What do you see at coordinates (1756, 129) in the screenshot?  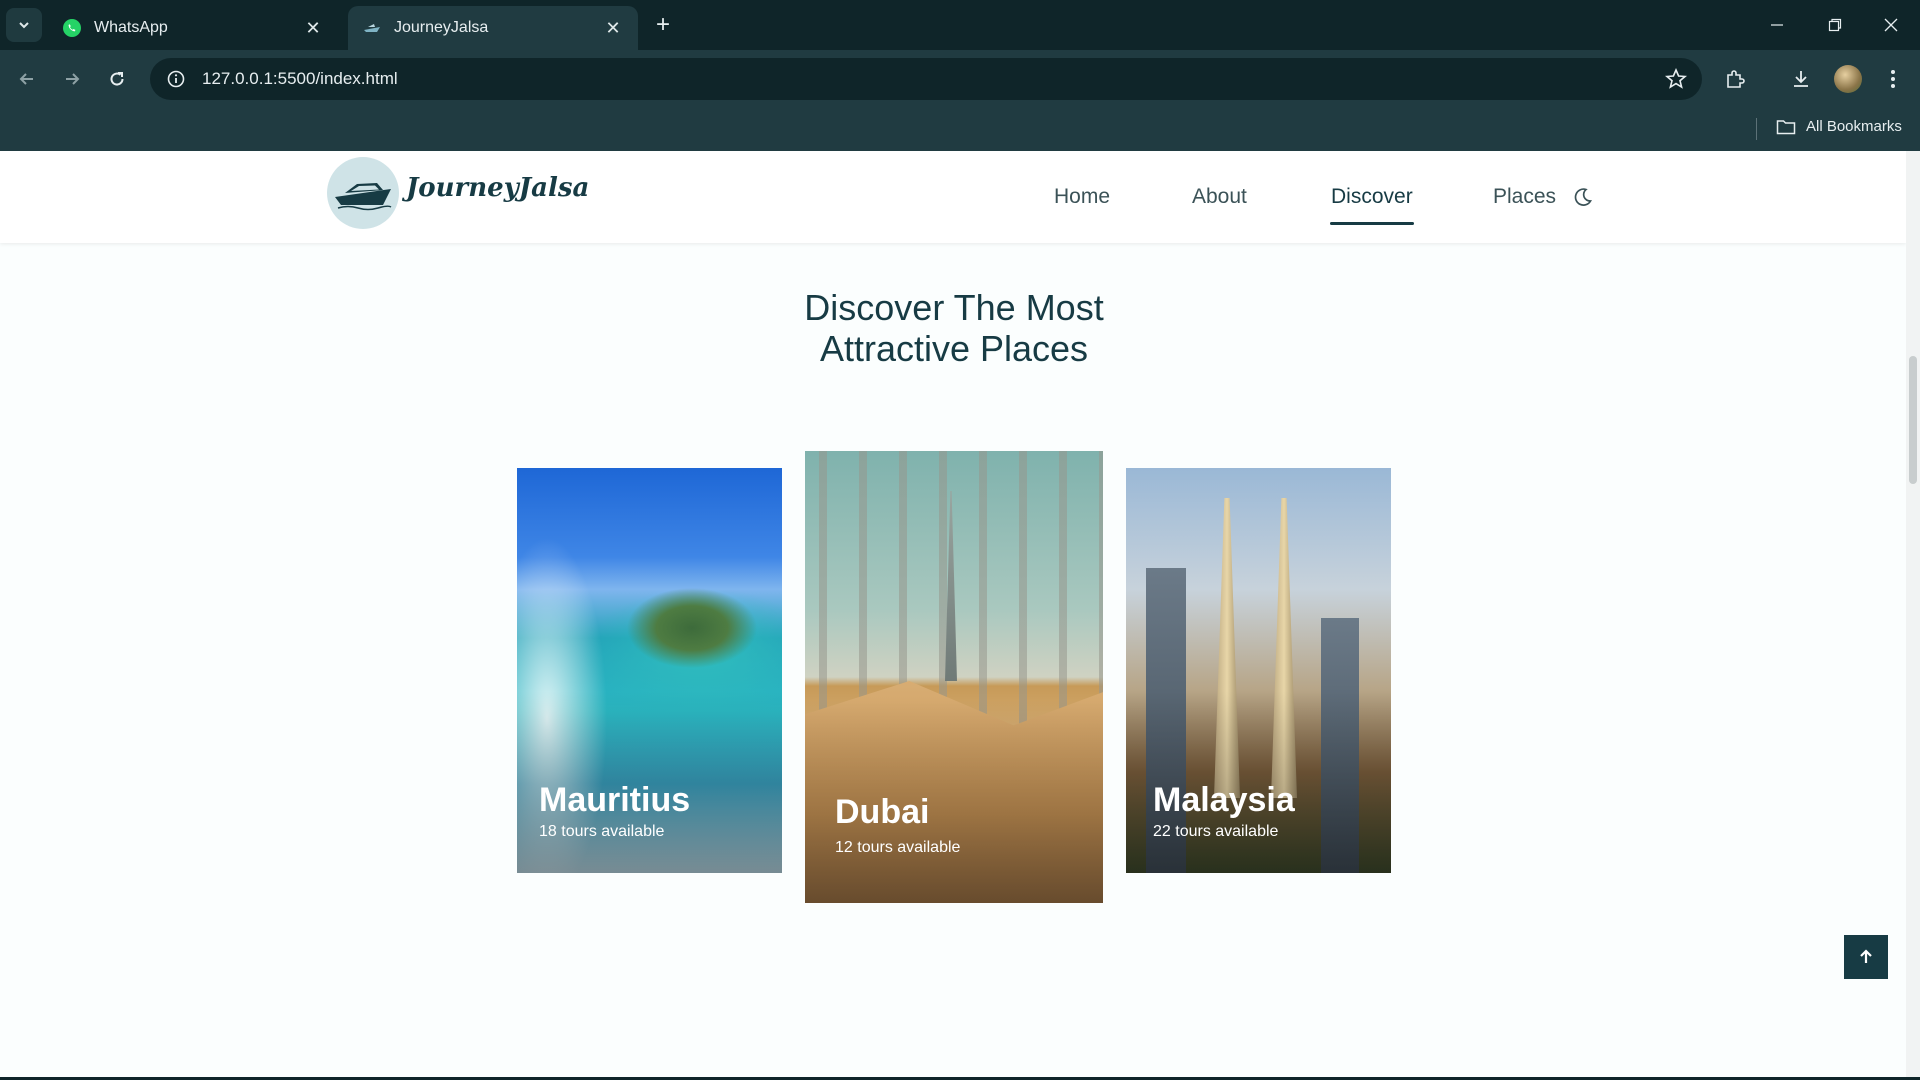 I see `bookmarks-divider` at bounding box center [1756, 129].